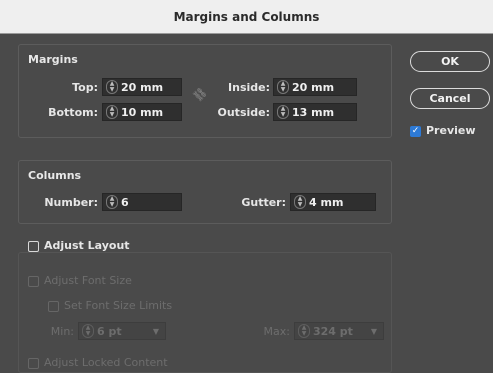 The width and height of the screenshot is (493, 373). I want to click on min-label: Min:, so click(62, 331).